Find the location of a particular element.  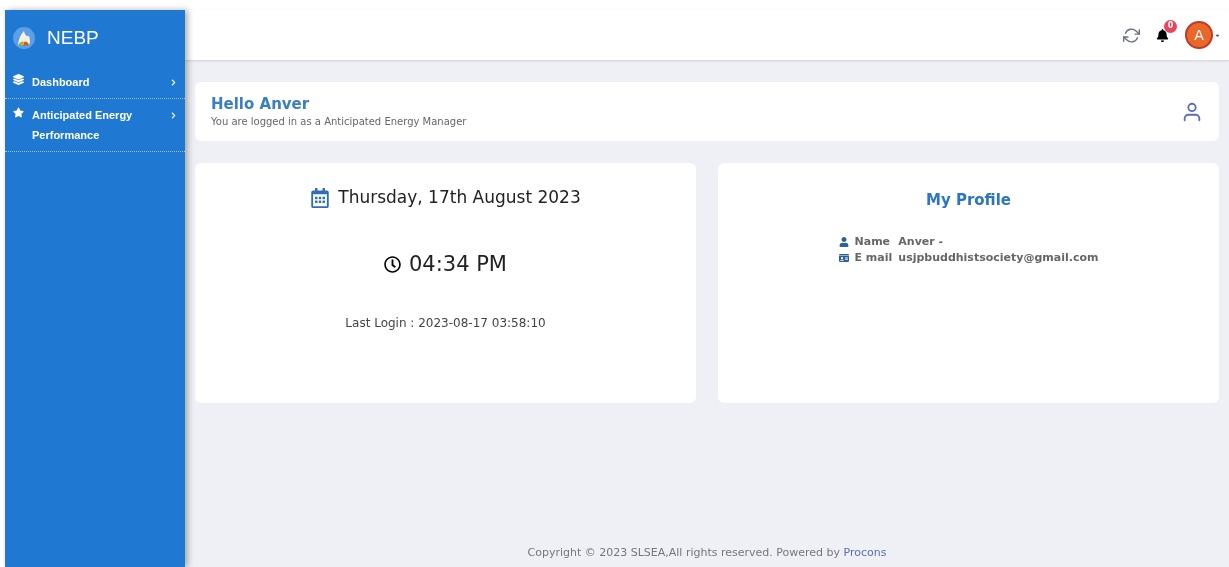

field-value: usjpbuddhistsociety@gmail.com is located at coordinates (998, 258).